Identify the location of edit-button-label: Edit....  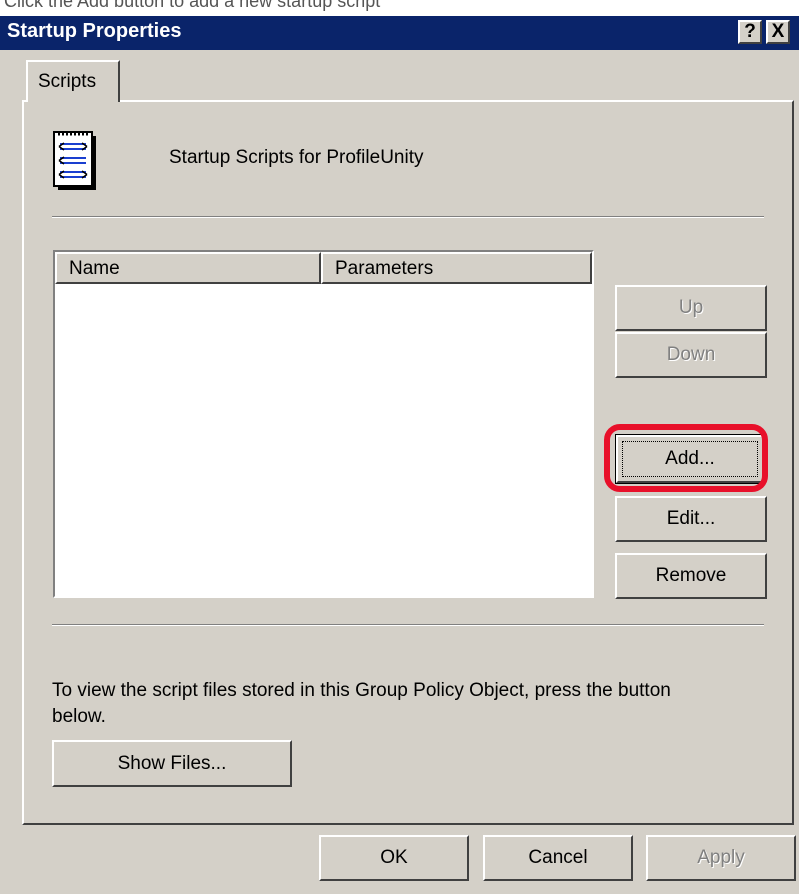
(691, 518).